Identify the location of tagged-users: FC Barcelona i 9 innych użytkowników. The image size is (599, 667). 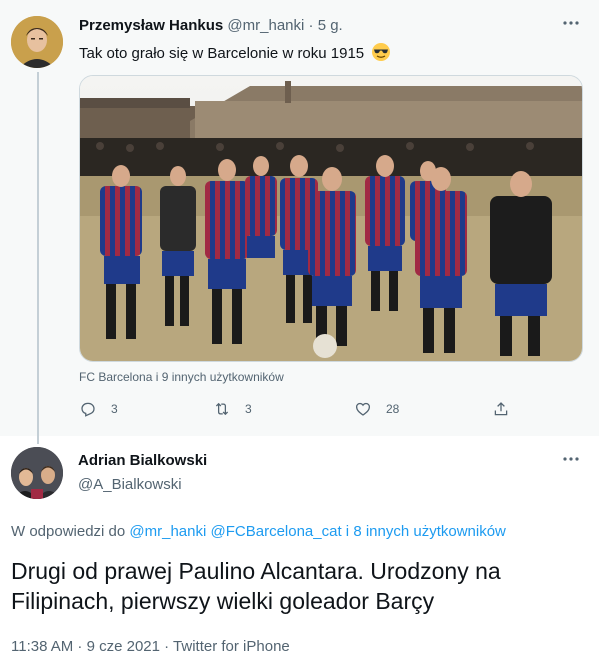
(181, 377).